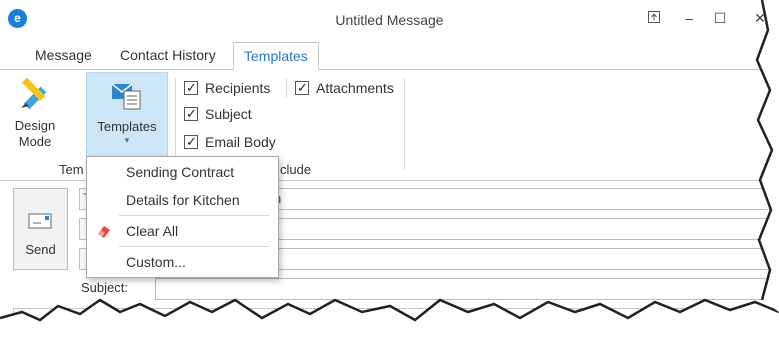 The width and height of the screenshot is (779, 350). Describe the element at coordinates (228, 114) in the screenshot. I see `subject-check-label: Subject` at that location.